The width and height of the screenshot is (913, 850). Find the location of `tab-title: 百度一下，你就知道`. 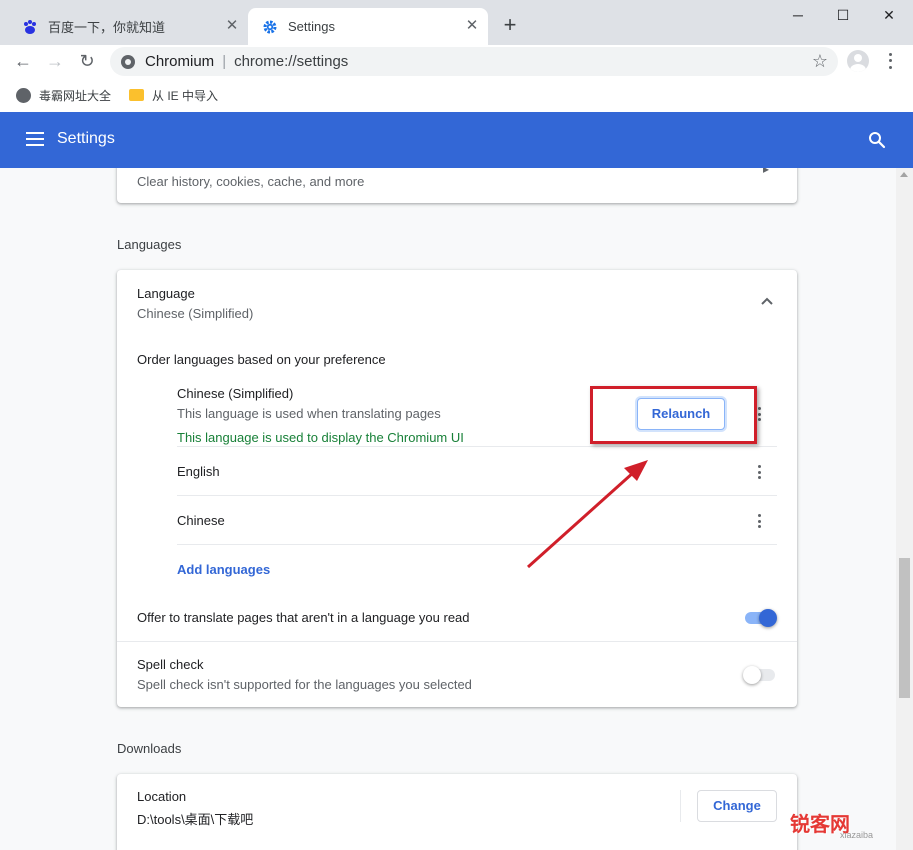

tab-title: 百度一下，你就知道 is located at coordinates (107, 27).